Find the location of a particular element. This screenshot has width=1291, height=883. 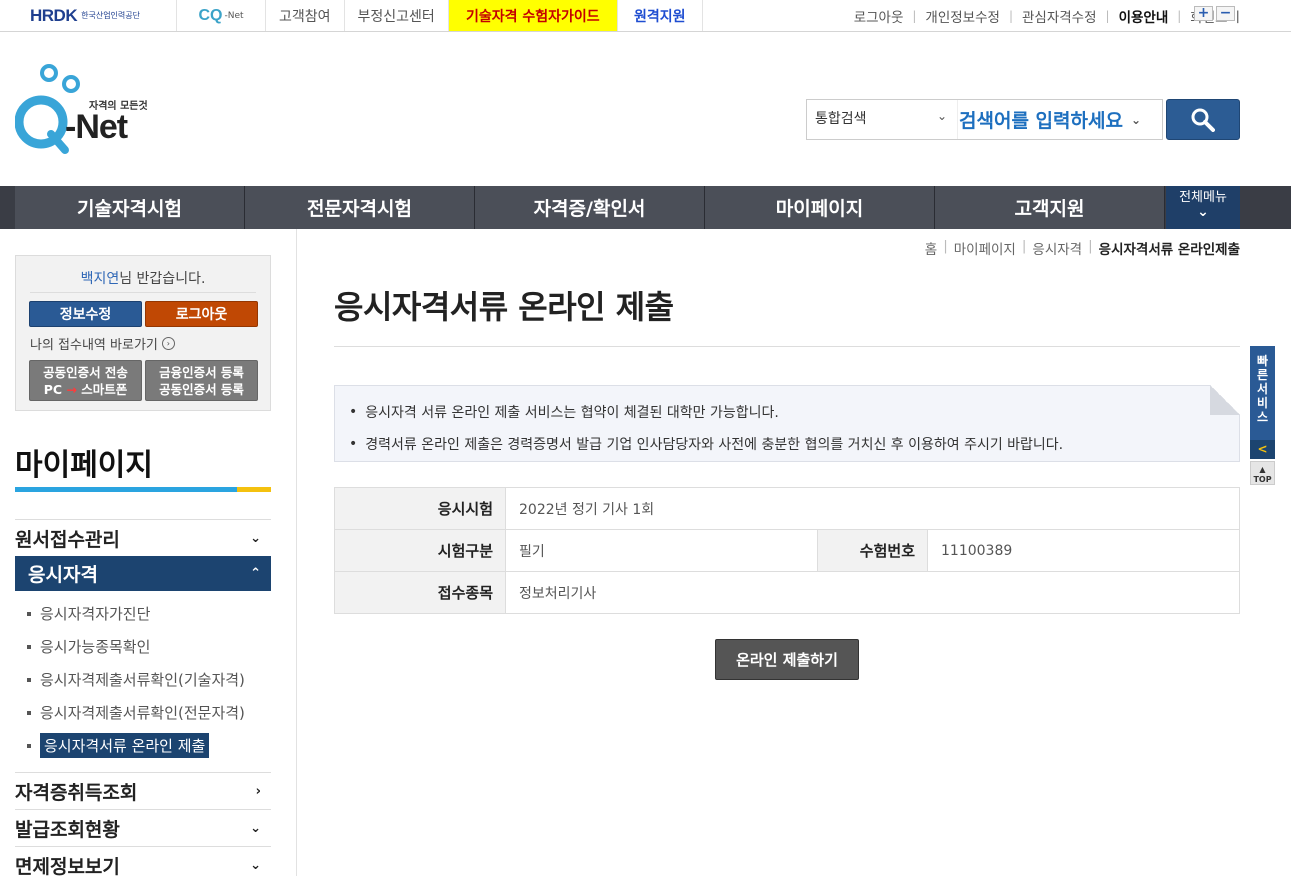

all-menu-button: 전체메뉴 ⌄ is located at coordinates (1203, 207).